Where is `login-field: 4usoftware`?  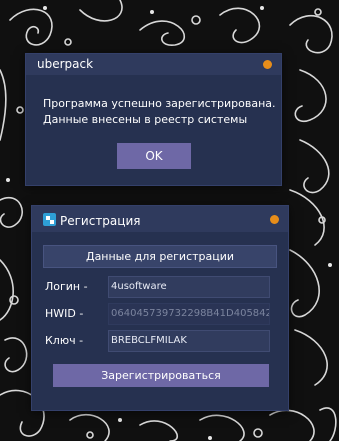 login-field: 4usoftware is located at coordinates (189, 287).